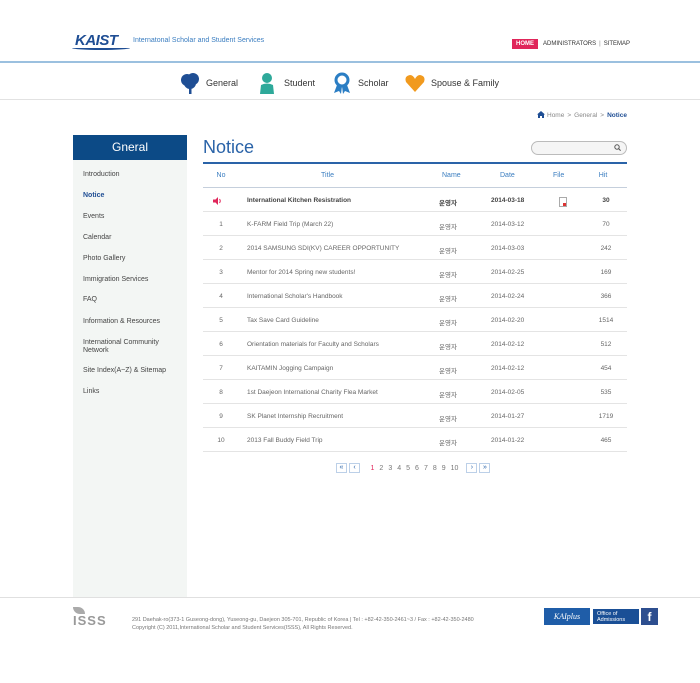 This screenshot has height=683, width=700. What do you see at coordinates (508, 440) in the screenshot?
I see `row-date: 2014-01-22` at bounding box center [508, 440].